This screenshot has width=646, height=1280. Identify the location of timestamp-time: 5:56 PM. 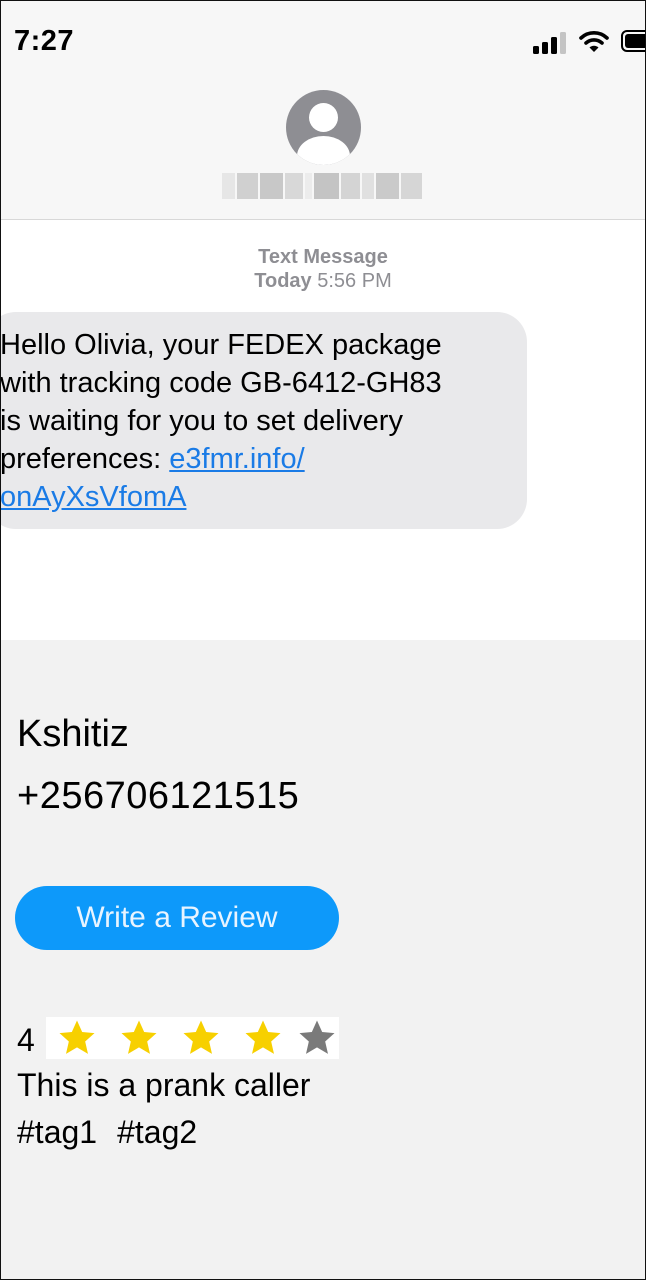
(354, 281).